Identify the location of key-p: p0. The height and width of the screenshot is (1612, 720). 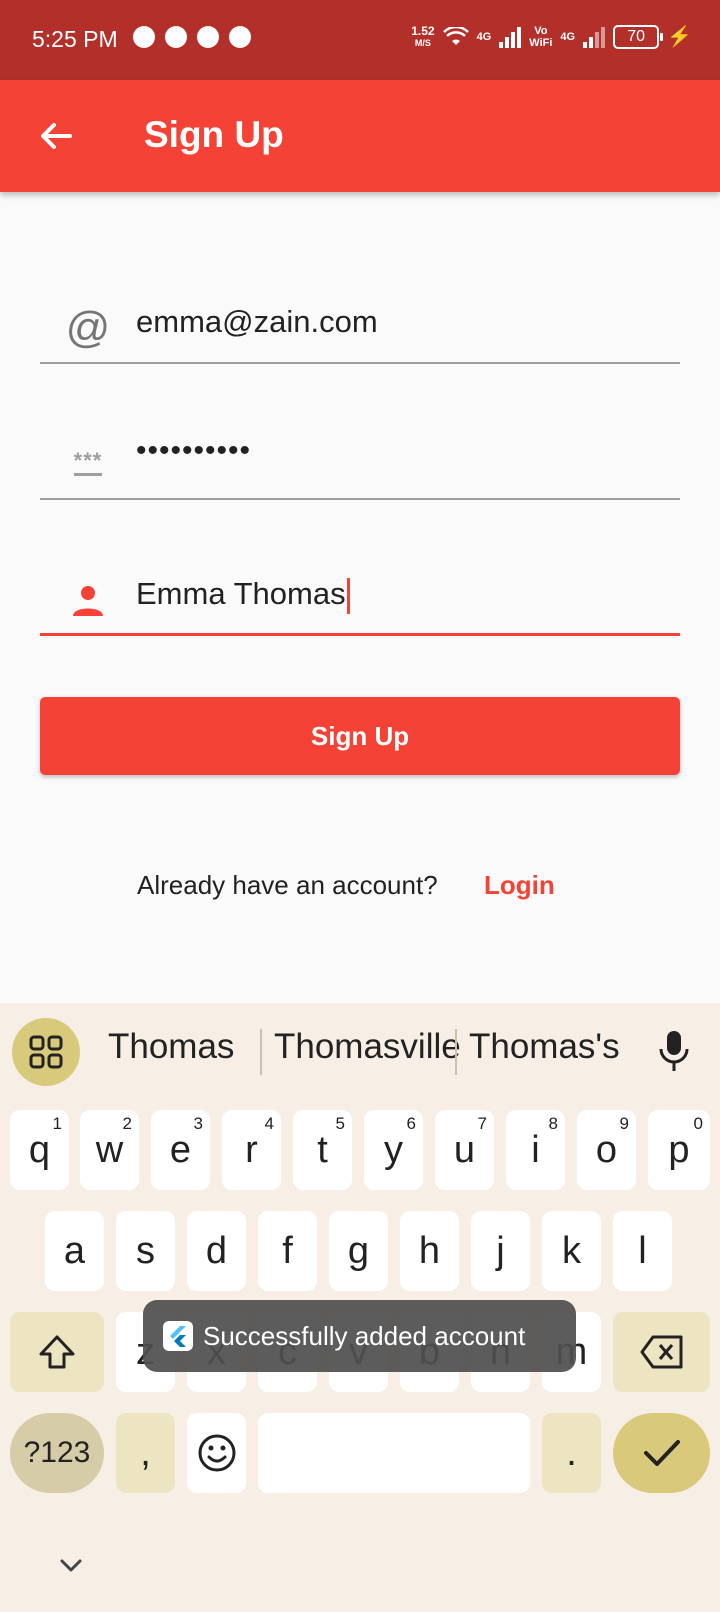
(679, 1150).